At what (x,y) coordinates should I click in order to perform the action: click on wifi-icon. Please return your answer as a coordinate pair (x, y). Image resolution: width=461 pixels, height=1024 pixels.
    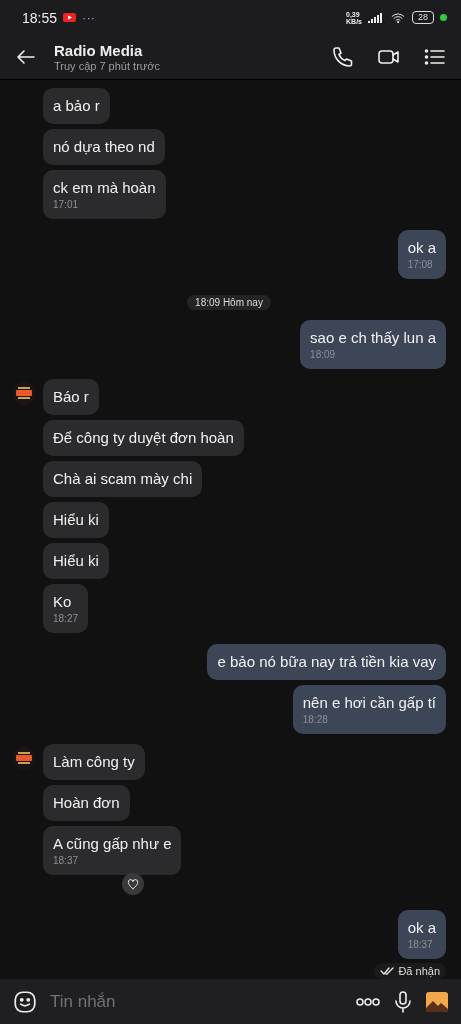
    Looking at the image, I should click on (398, 17).